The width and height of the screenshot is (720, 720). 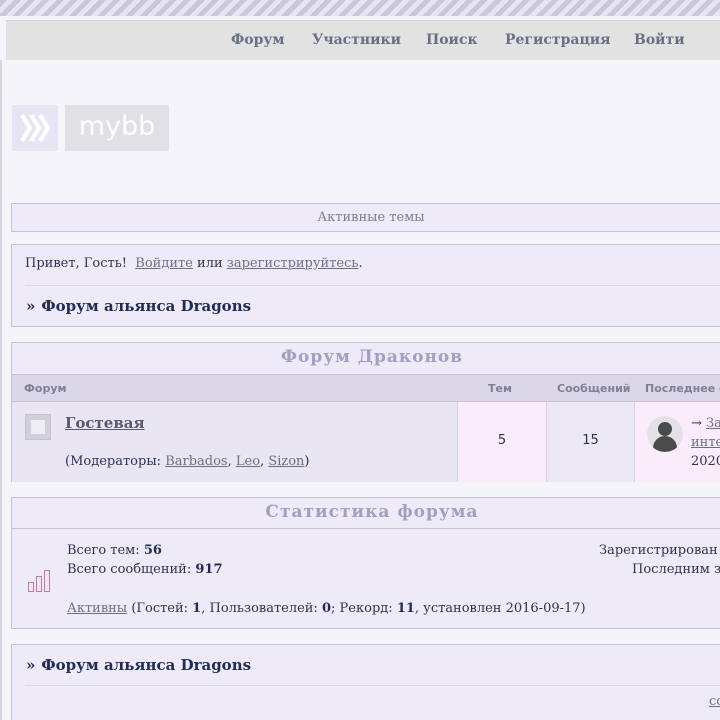 I want to click on forum-link-guestbook: Гостевая, so click(x=105, y=423).